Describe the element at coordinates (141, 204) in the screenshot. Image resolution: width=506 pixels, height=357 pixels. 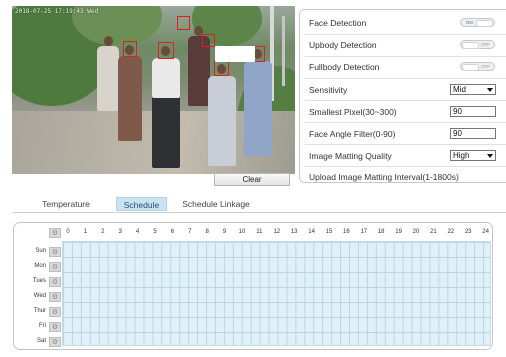
I see `tab-schedule: Schedule` at that location.